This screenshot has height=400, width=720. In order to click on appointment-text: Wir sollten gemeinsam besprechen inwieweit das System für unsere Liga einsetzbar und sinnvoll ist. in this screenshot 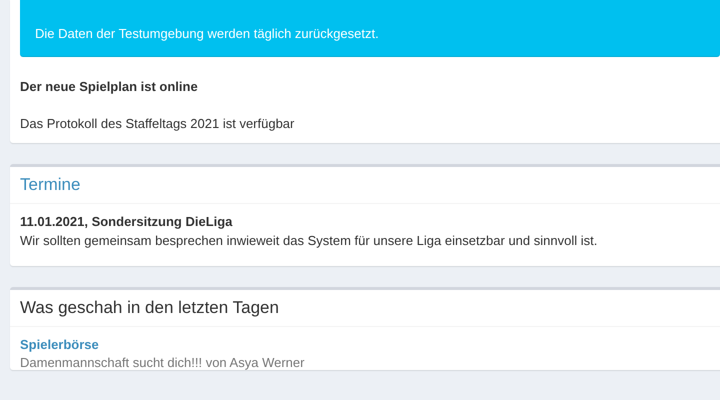, I will do `click(309, 240)`.